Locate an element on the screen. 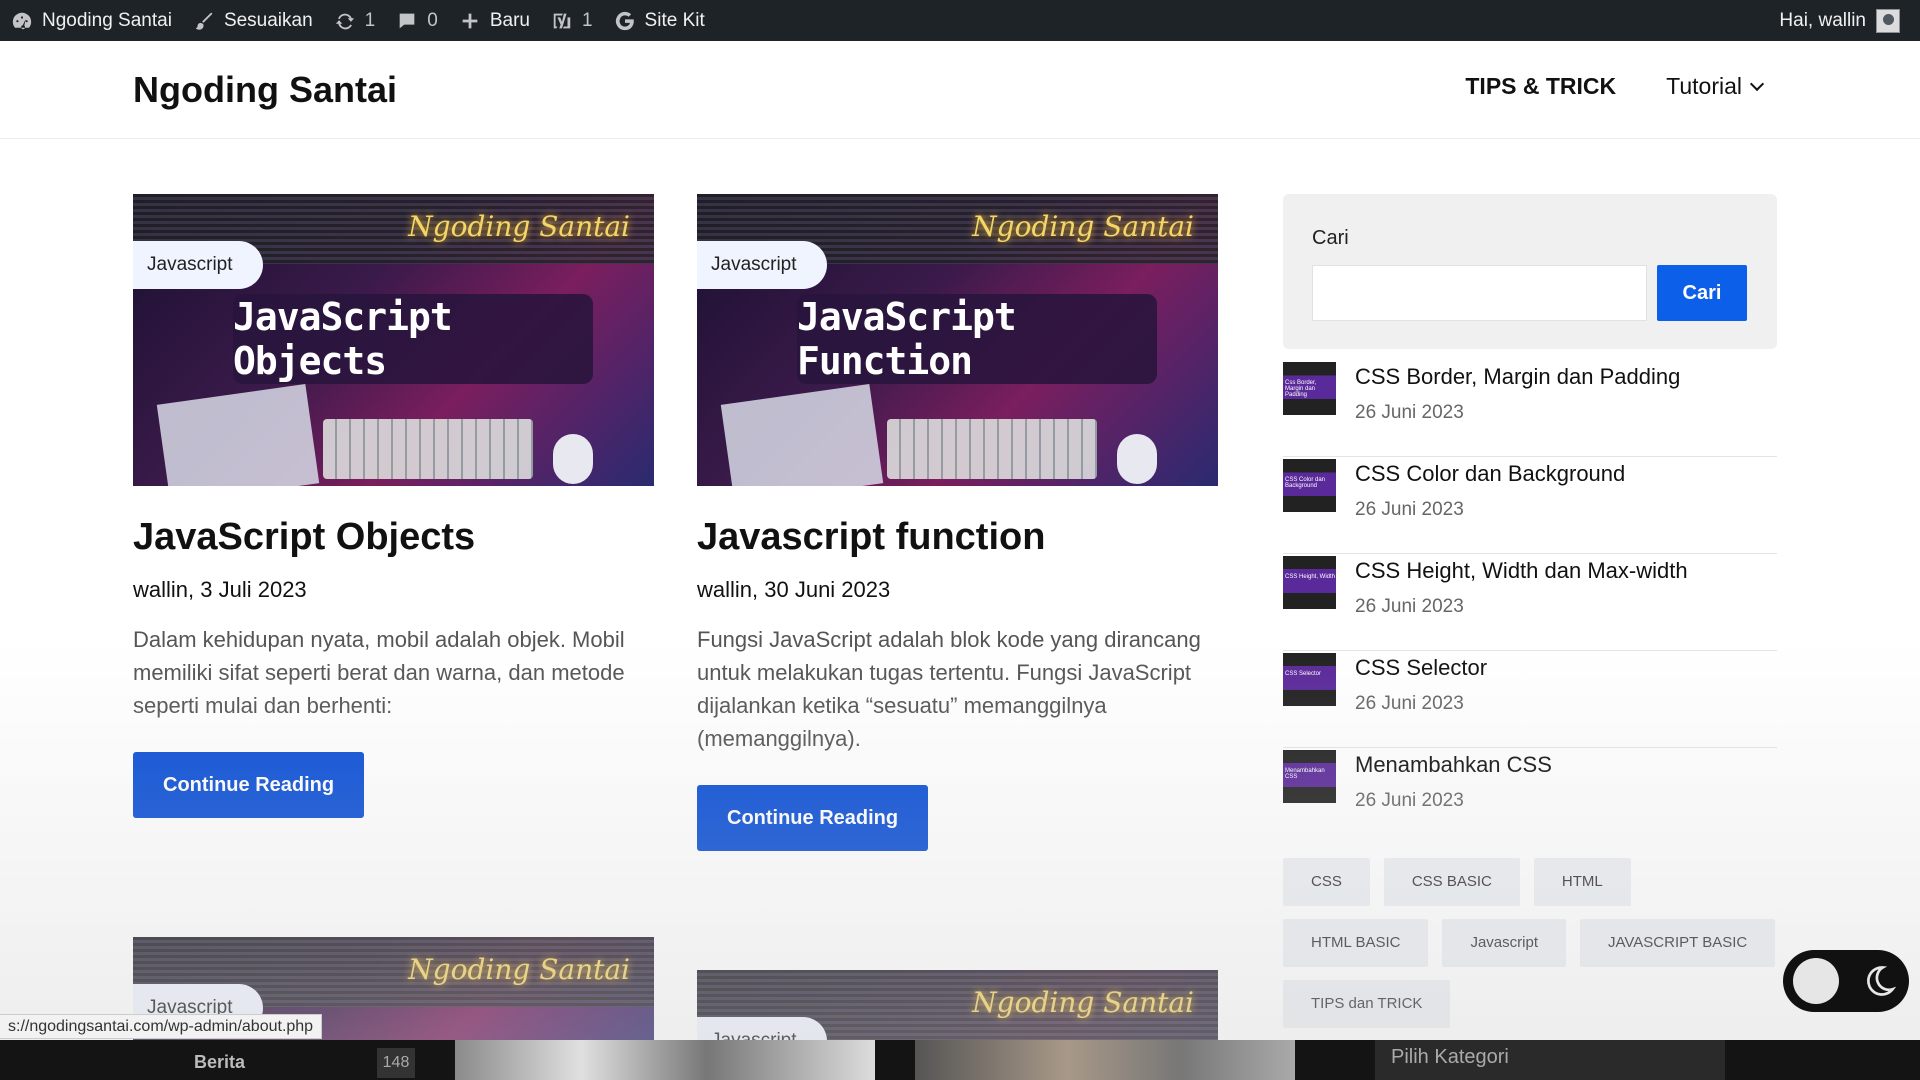 The width and height of the screenshot is (1920, 1080). tag-link: HTML is located at coordinates (1582, 882).